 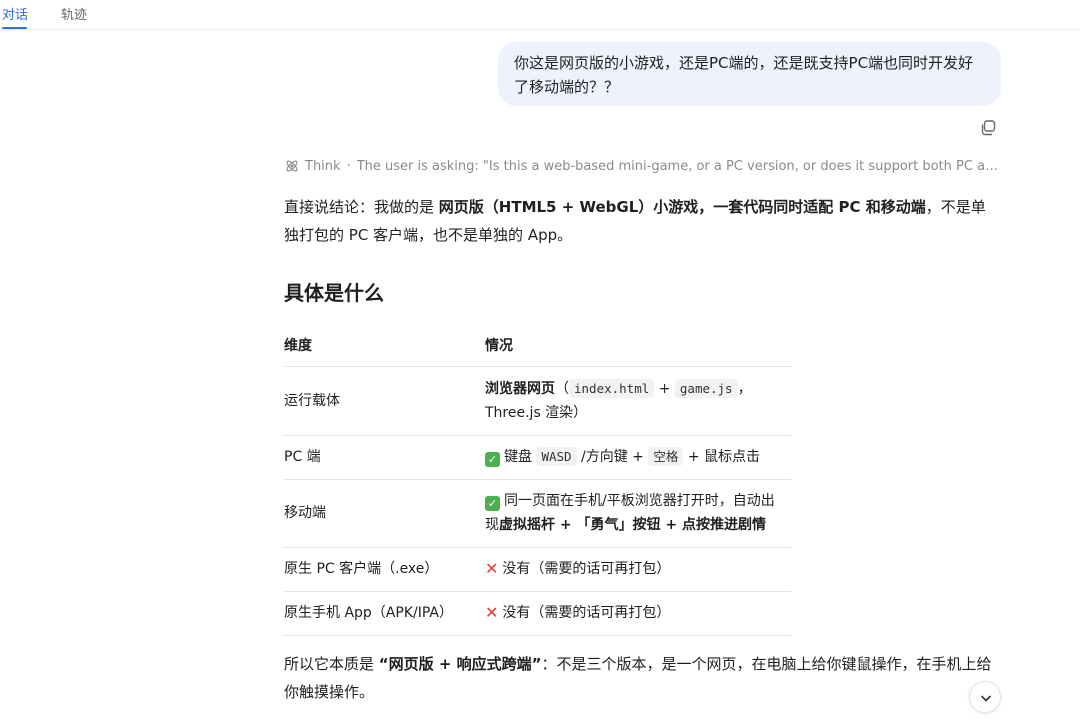 I want to click on intro-emphasis: 网页版（HTML5 + WebGL）小游戏，一套代码同时适配 PC 和移动端, so click(x=682, y=207).